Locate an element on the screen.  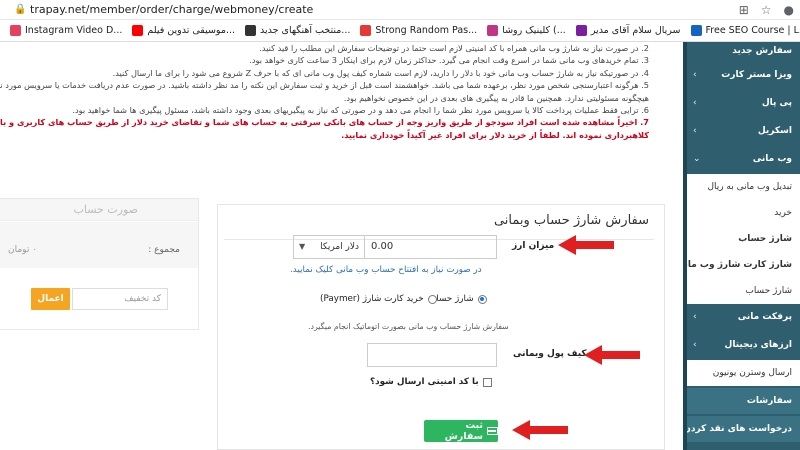
chevron-down-icon: ⌄ is located at coordinates (697, 159).